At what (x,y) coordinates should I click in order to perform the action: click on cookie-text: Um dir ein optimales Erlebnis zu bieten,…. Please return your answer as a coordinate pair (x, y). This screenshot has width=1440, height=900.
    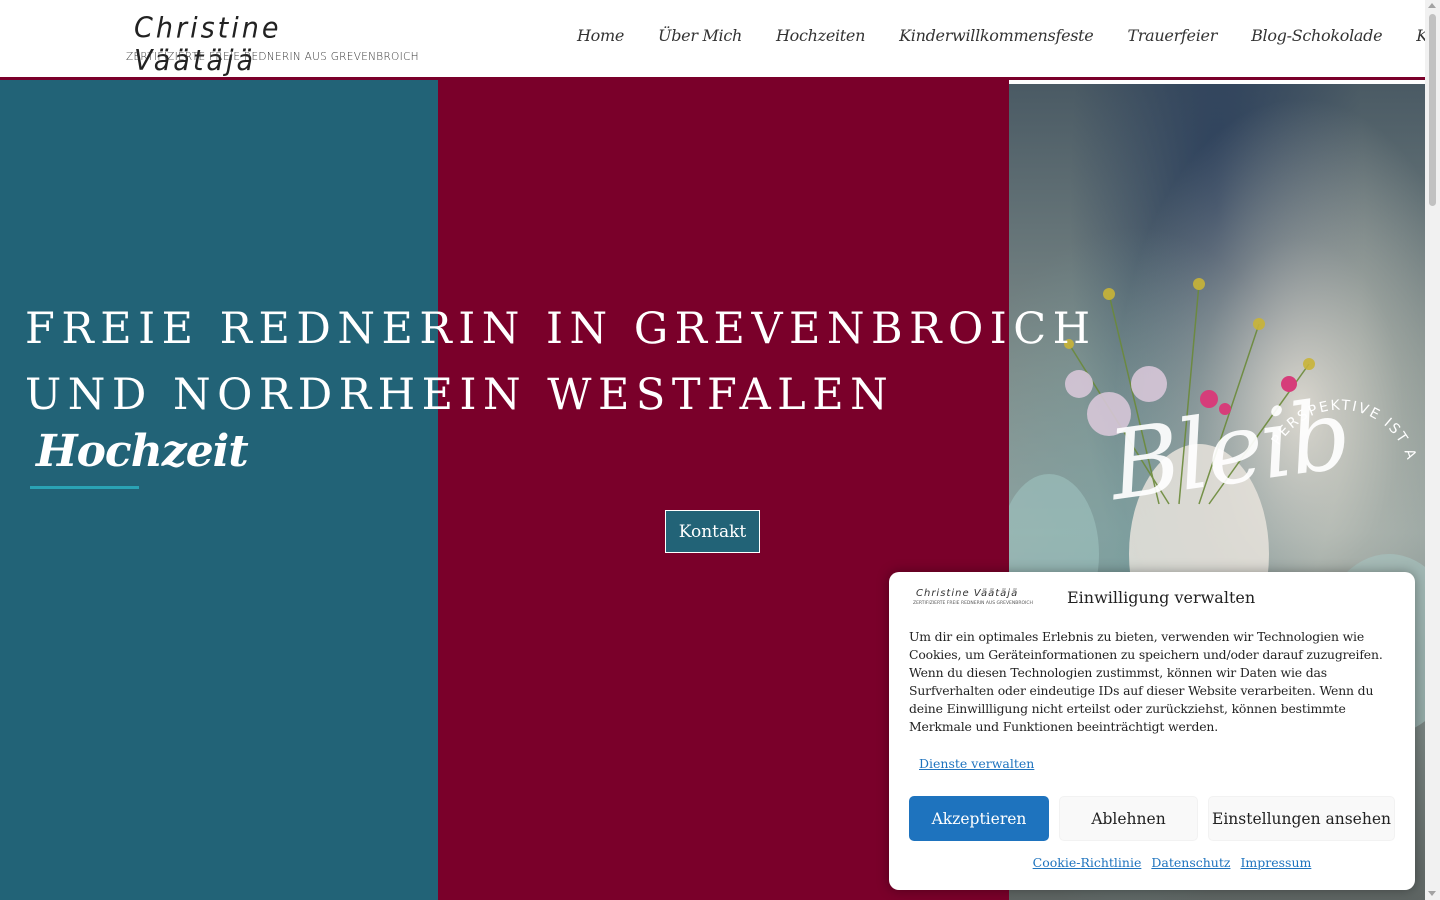
    Looking at the image, I should click on (1146, 681).